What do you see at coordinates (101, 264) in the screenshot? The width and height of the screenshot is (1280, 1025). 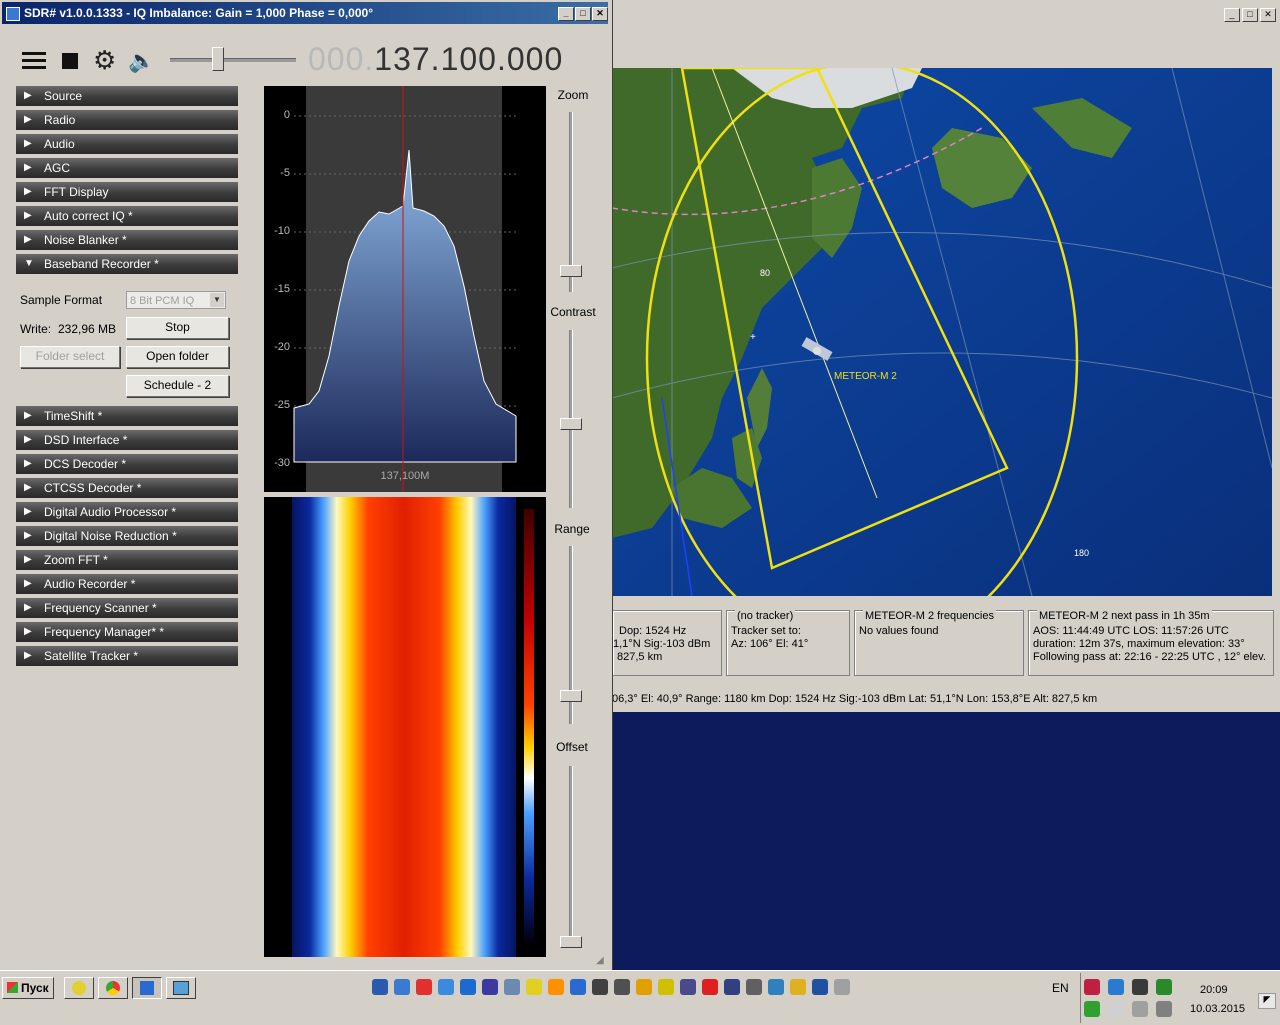 I see `panel-label: Baseband Recorder *` at bounding box center [101, 264].